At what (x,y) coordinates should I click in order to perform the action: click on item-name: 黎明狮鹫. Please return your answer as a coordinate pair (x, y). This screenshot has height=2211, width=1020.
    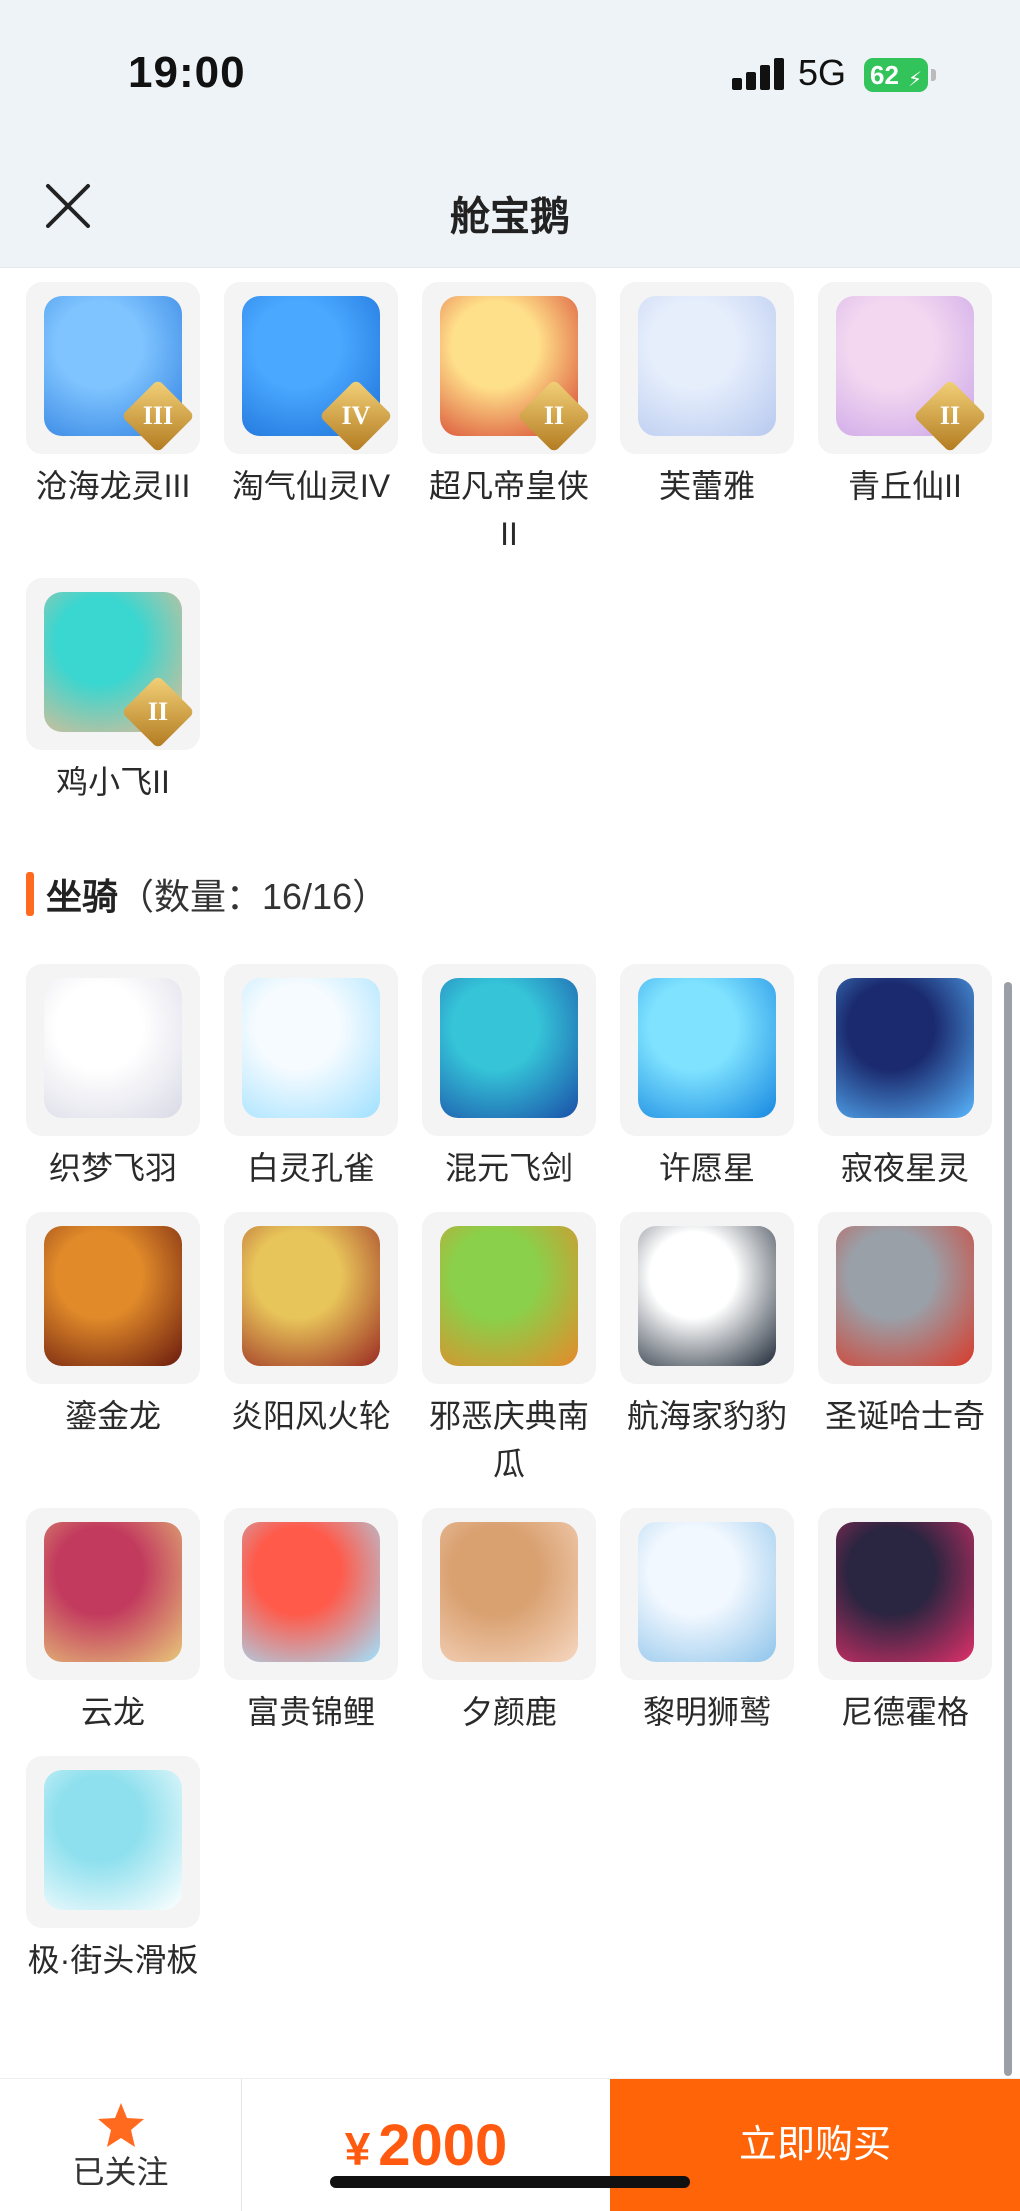
    Looking at the image, I should click on (706, 1712).